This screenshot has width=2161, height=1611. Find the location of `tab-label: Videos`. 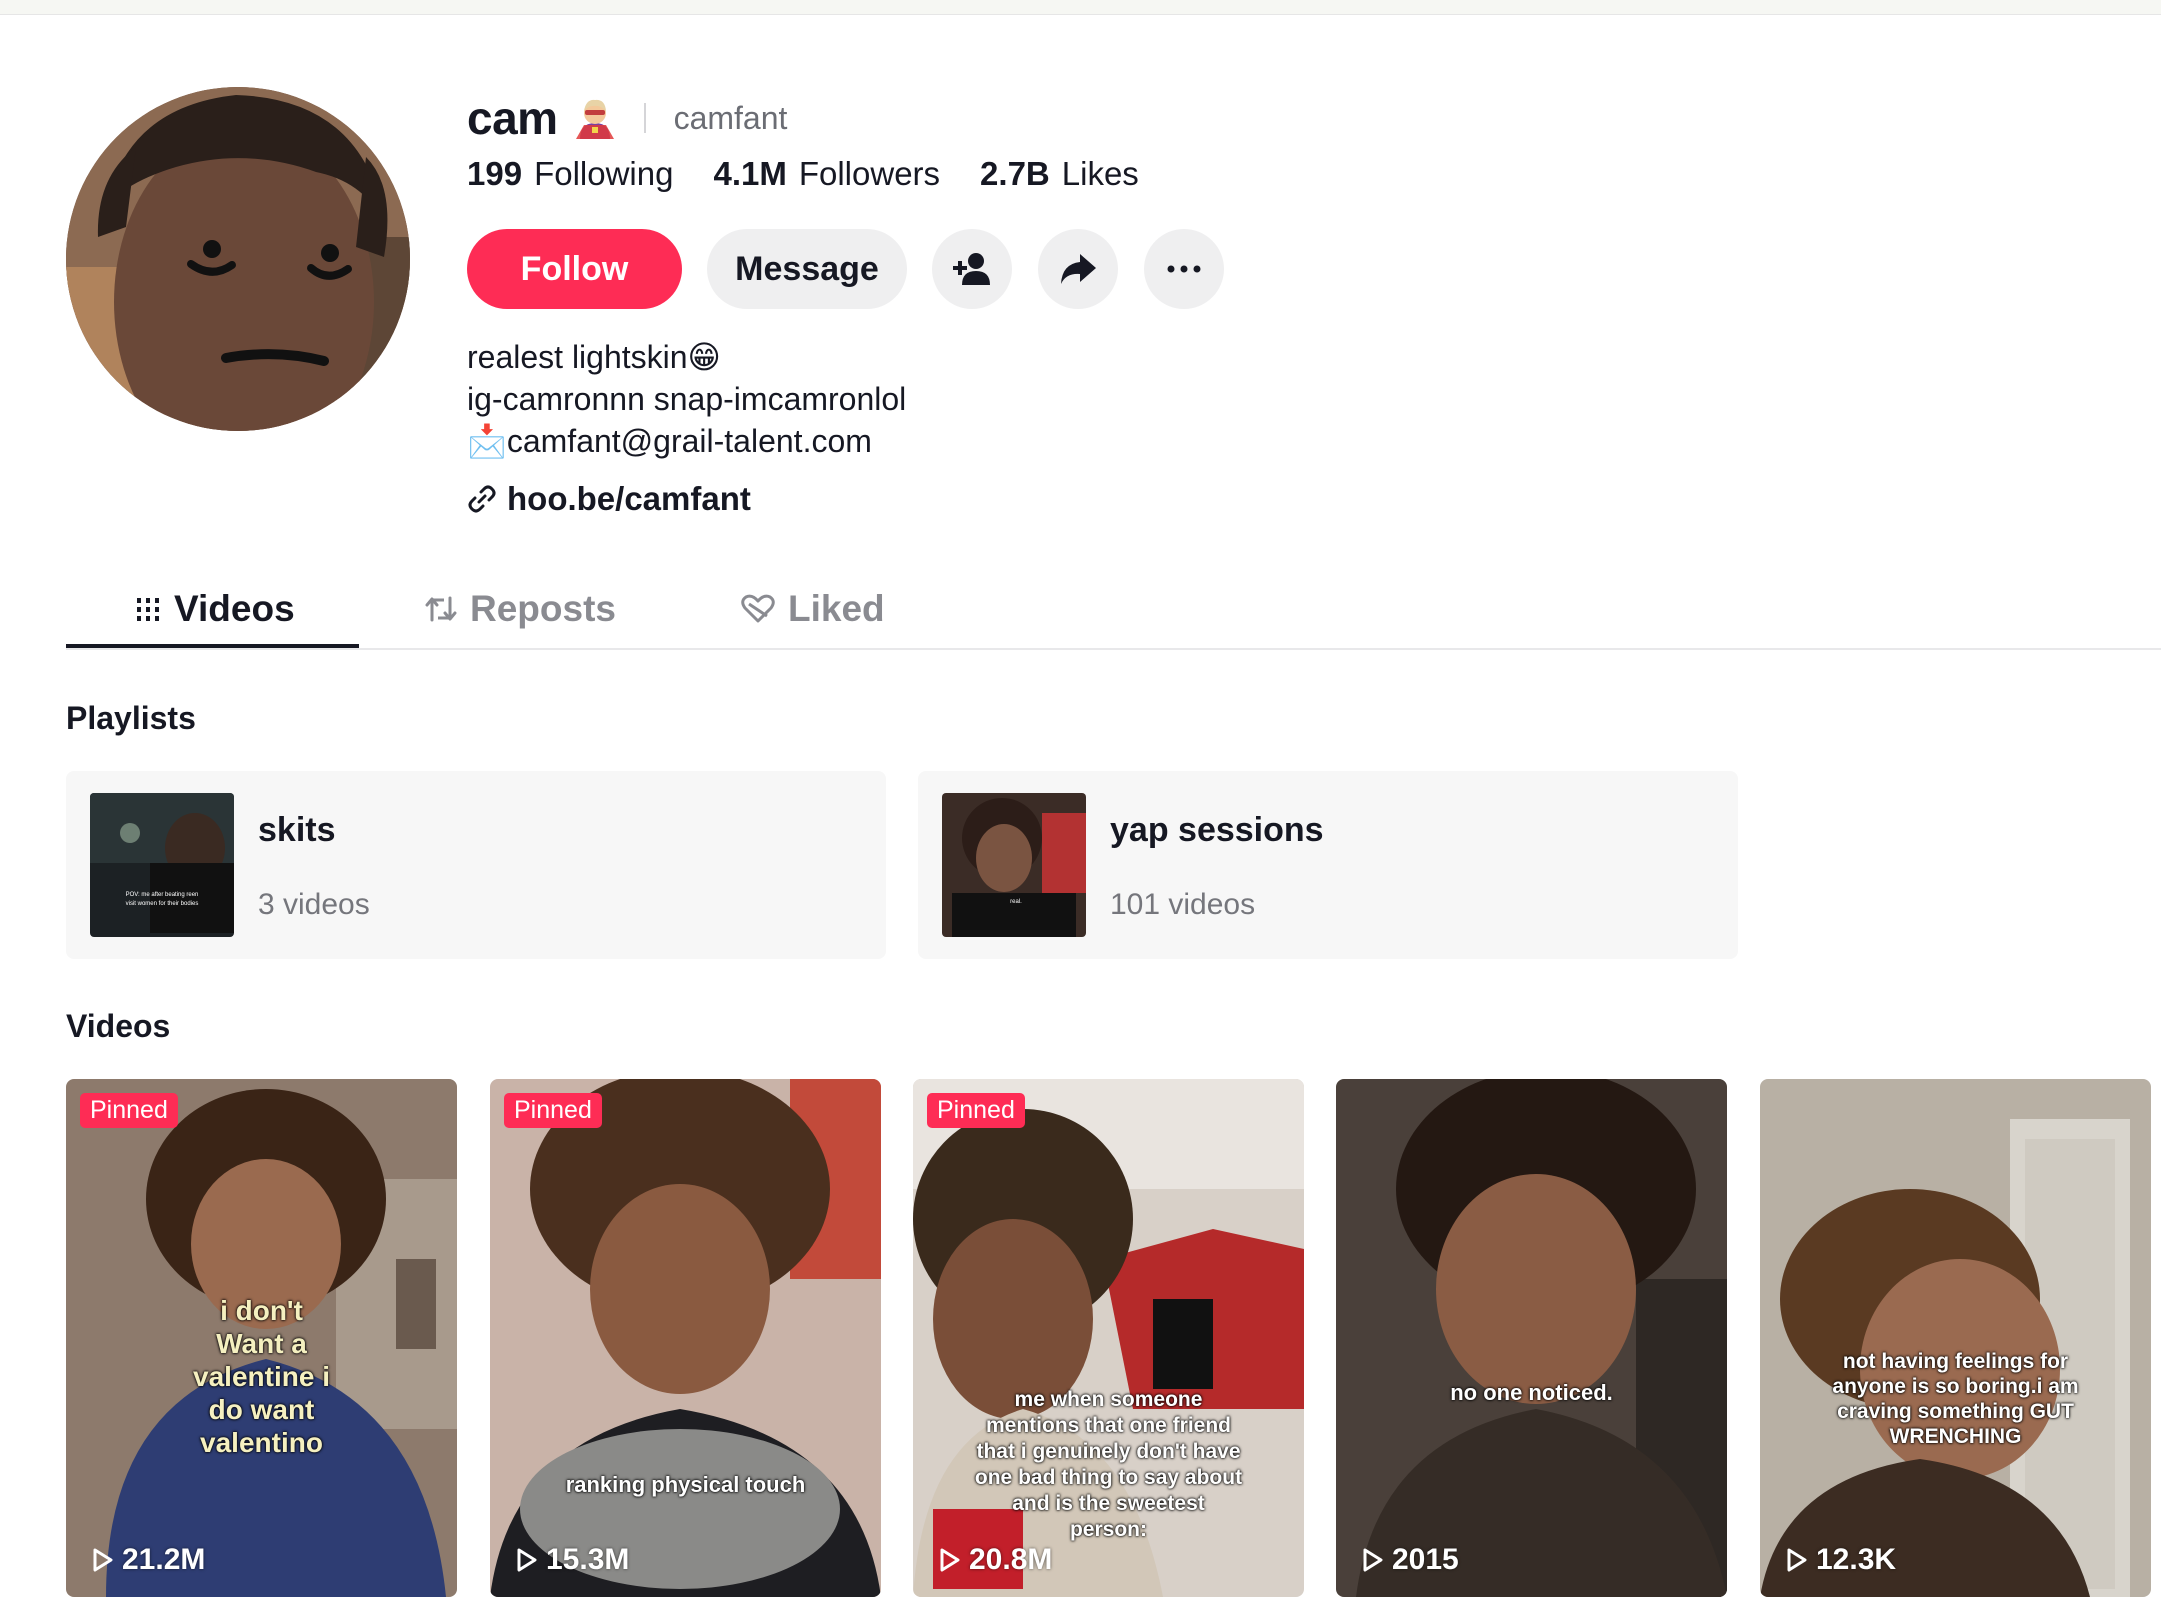

tab-label: Videos is located at coordinates (234, 608).